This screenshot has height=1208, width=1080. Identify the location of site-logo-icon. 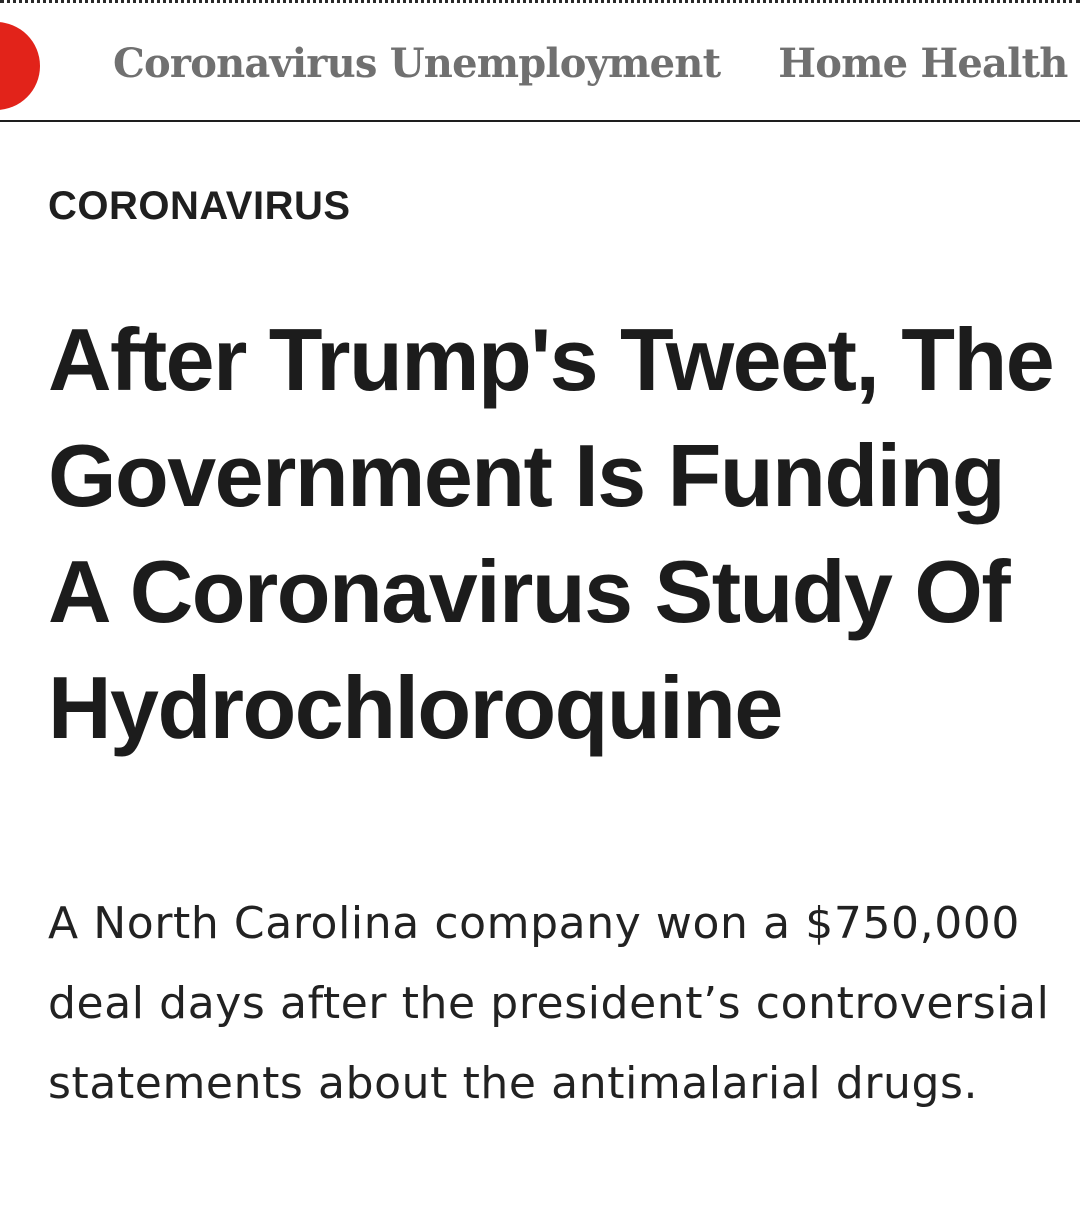
(20, 66).